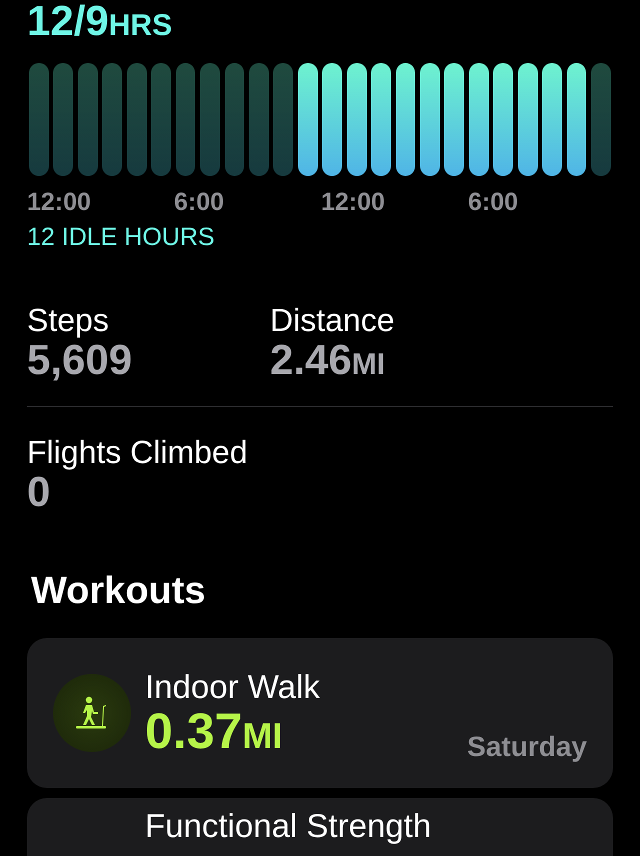 Image resolution: width=640 pixels, height=856 pixels. What do you see at coordinates (119, 591) in the screenshot?
I see `section-title: Workouts` at bounding box center [119, 591].